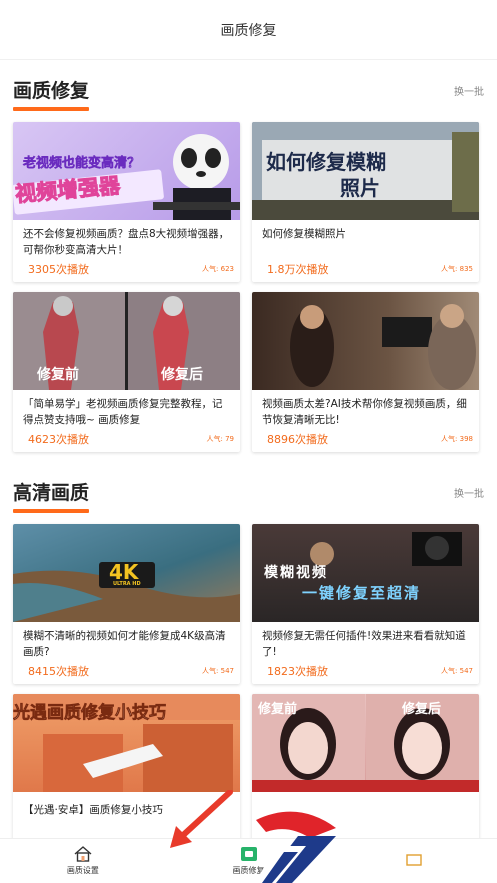 This screenshot has height=883, width=497. What do you see at coordinates (362, 593) in the screenshot?
I see `thumb-overlay-text-2: 一键修复至超清` at bounding box center [362, 593].